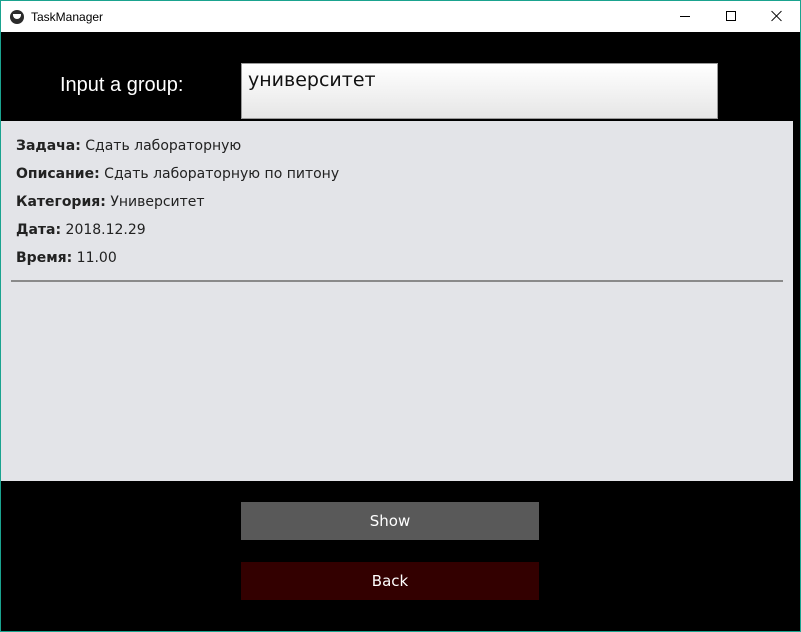  What do you see at coordinates (39, 230) in the screenshot?
I see `task-field-label: Дата:` at bounding box center [39, 230].